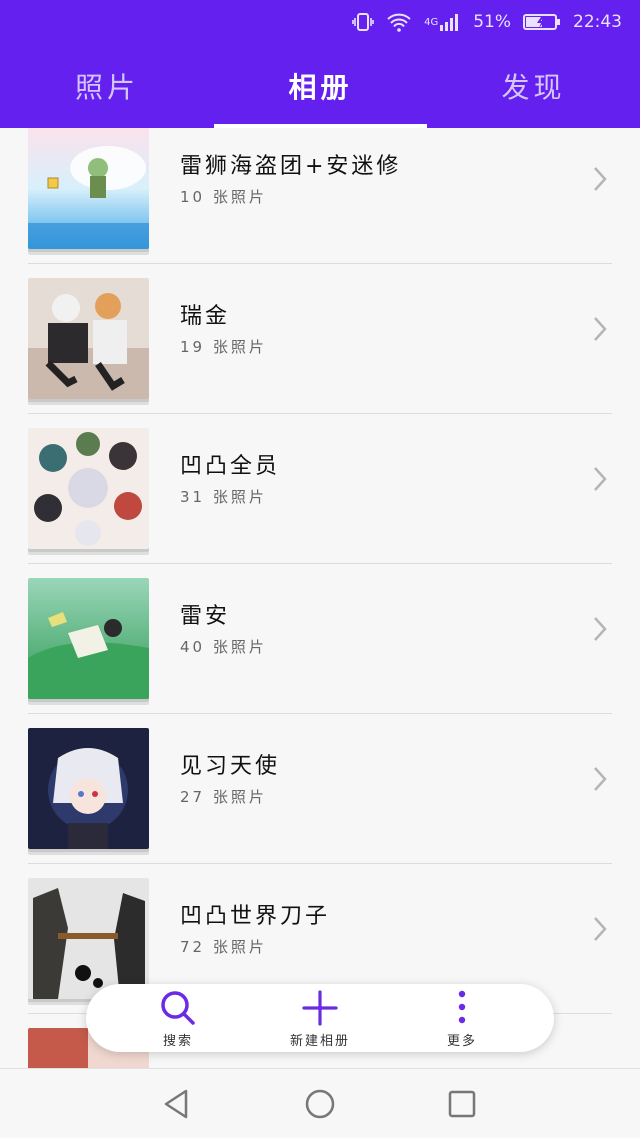 This screenshot has width=640, height=1138. What do you see at coordinates (255, 916) in the screenshot?
I see `album-name: 凹凸世界刀子` at bounding box center [255, 916].